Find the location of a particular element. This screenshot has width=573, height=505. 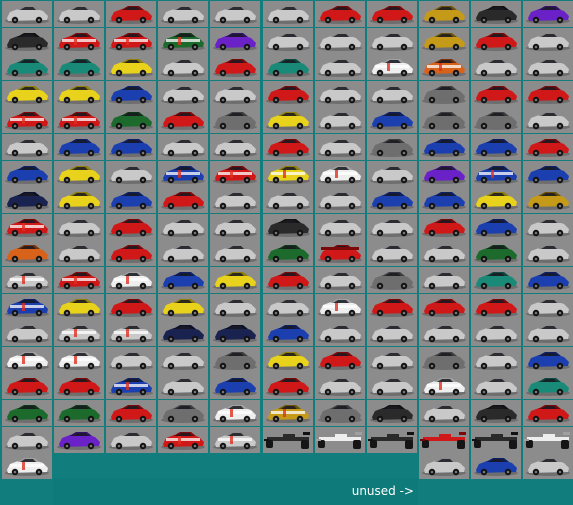

unused-label: unused -> is located at coordinates (382, 491).